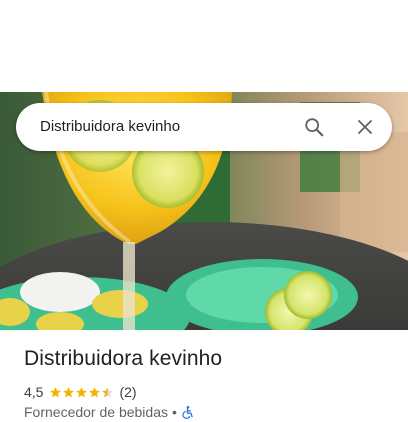  I want to click on rating-stars, so click(81, 392).